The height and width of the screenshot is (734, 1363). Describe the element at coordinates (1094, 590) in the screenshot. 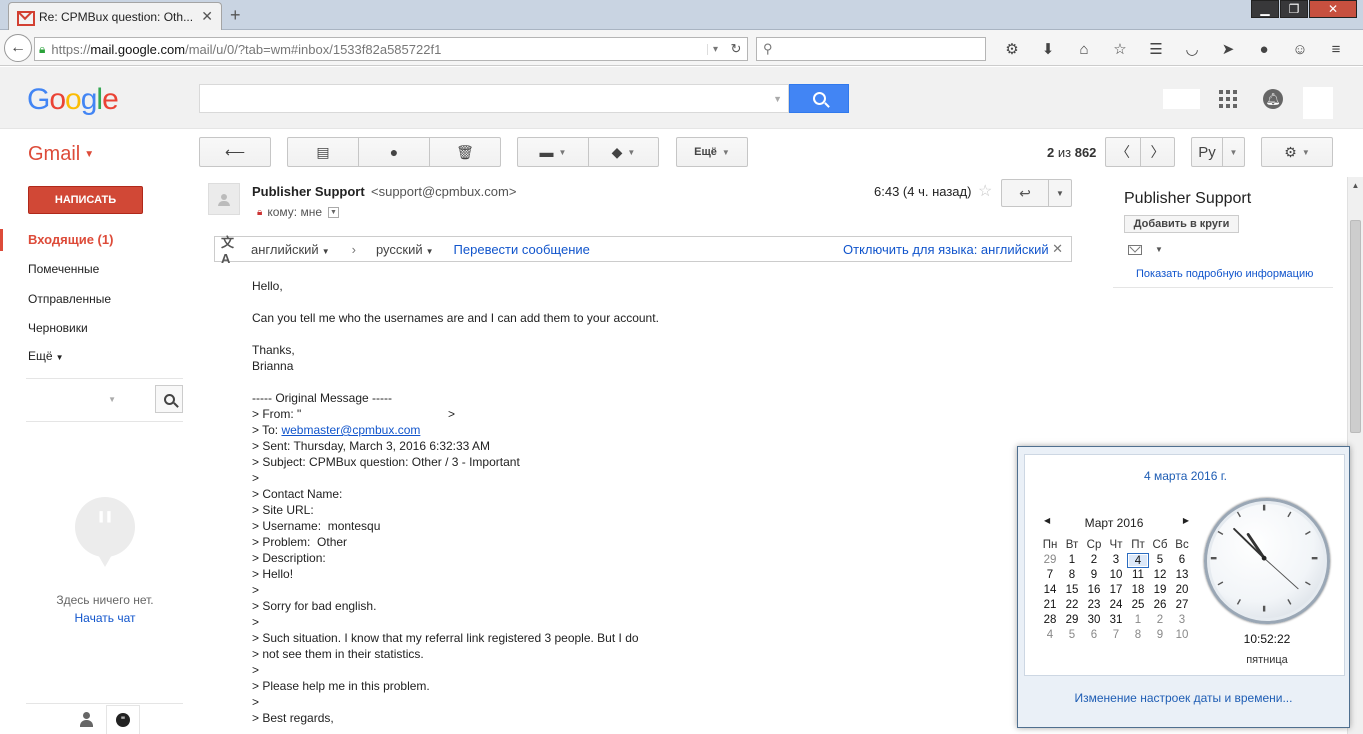

I see `calendar-day: 16` at that location.